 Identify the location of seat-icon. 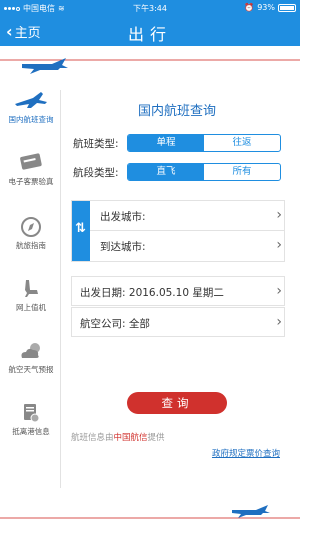
(31, 288).